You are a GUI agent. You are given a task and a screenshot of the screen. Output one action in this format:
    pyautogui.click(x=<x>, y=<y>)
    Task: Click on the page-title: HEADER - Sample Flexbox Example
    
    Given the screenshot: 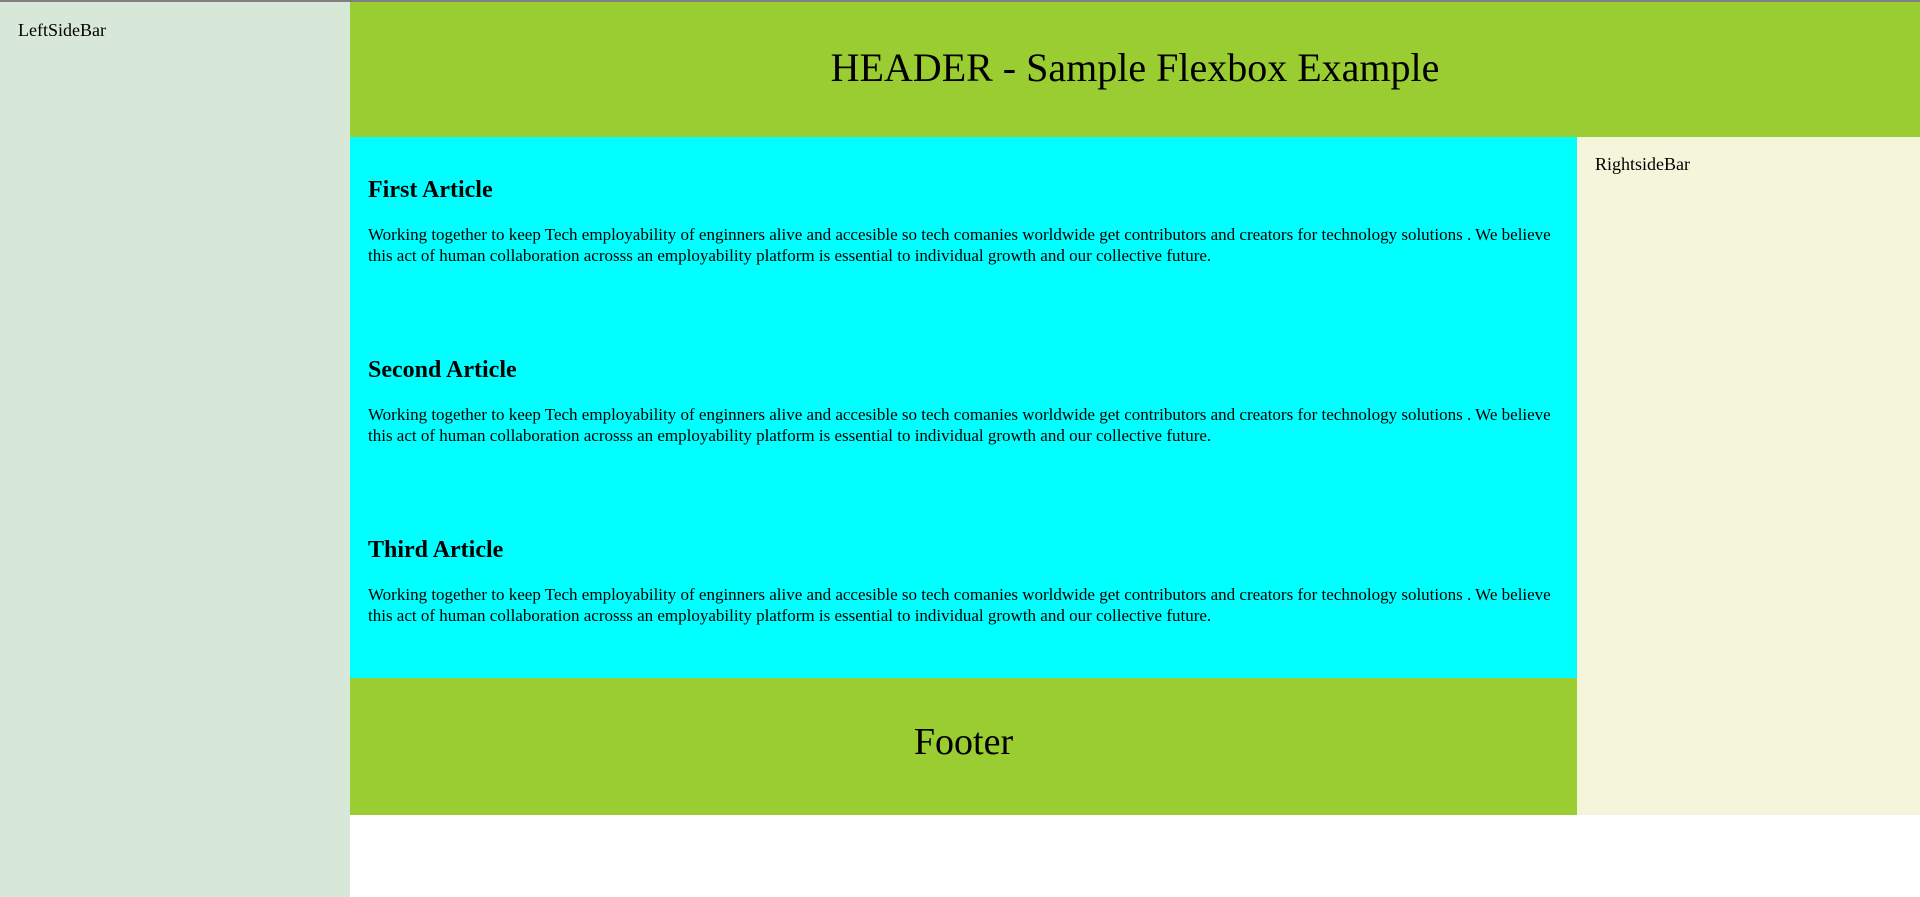 What is the action you would take?
    pyautogui.click(x=1135, y=67)
    